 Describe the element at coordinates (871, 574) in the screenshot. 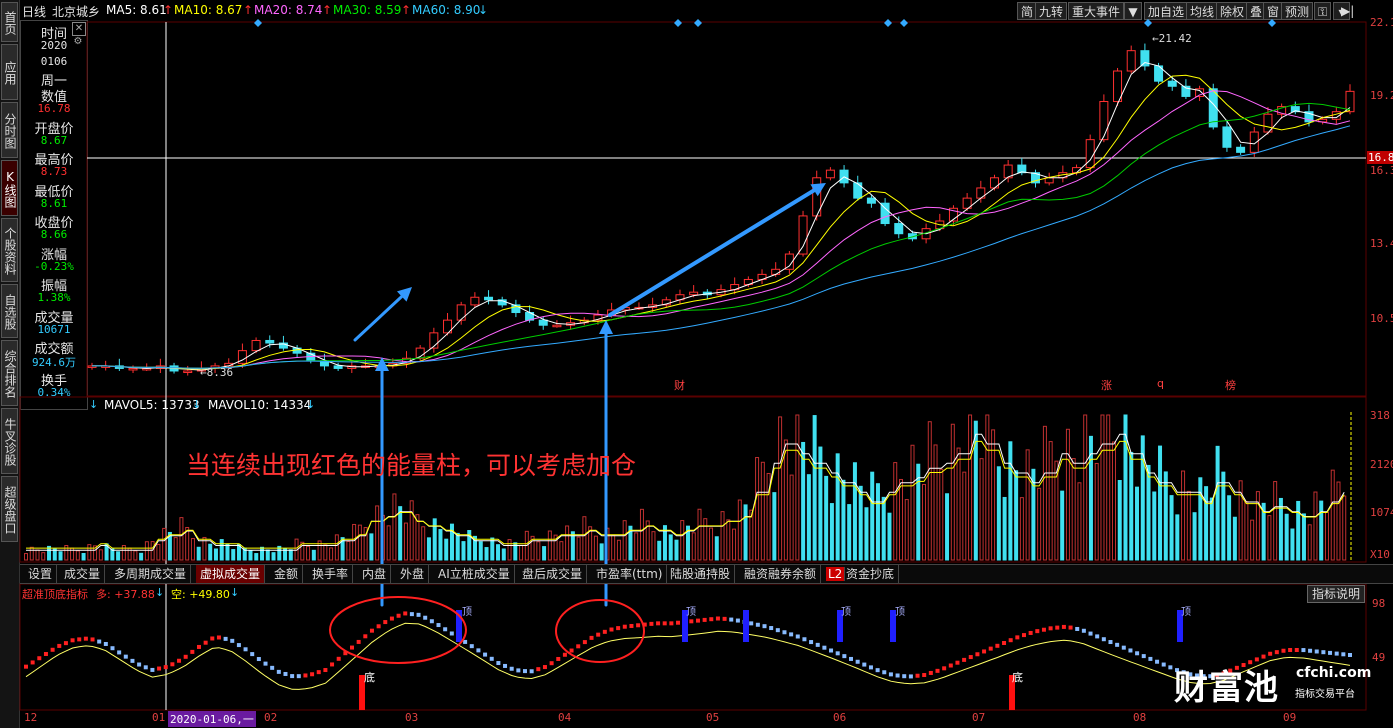

I see `tab-bottom-fishing: 资金抄底` at that location.